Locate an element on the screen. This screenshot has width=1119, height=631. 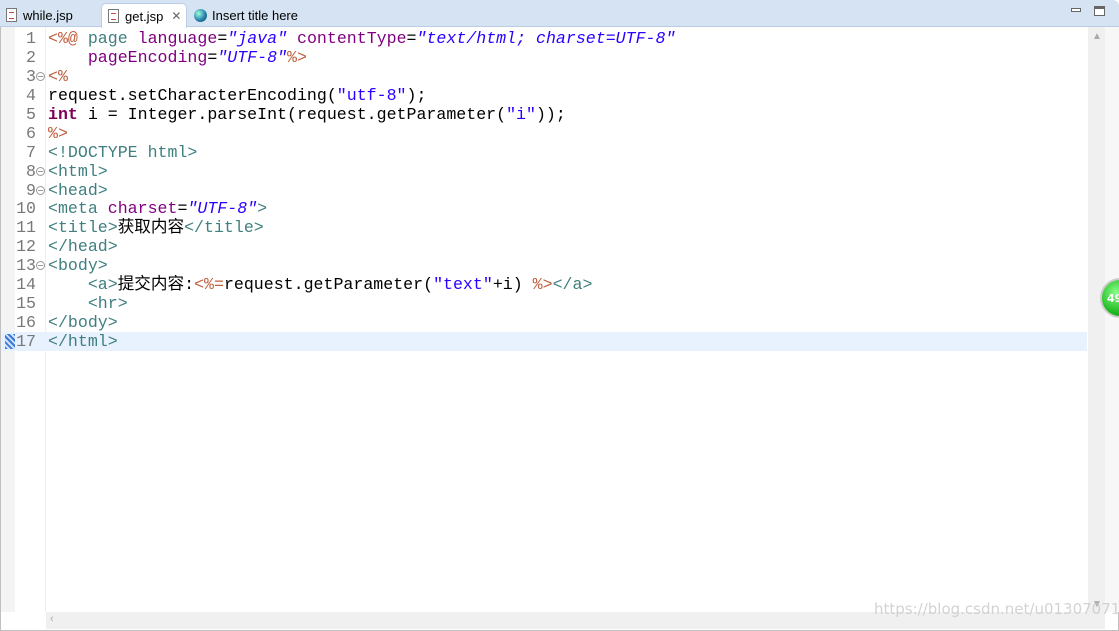
line-number: 1 is located at coordinates (31, 38).